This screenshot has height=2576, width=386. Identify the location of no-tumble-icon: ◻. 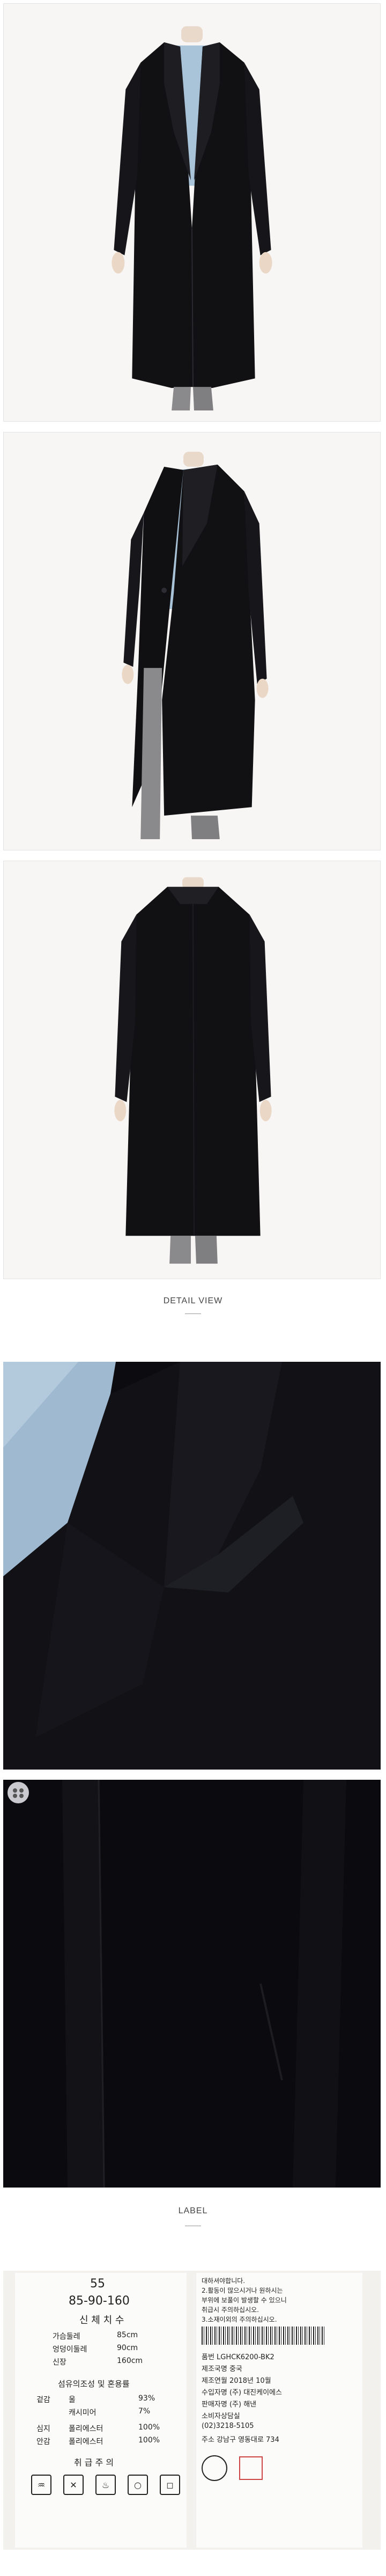
(170, 2485).